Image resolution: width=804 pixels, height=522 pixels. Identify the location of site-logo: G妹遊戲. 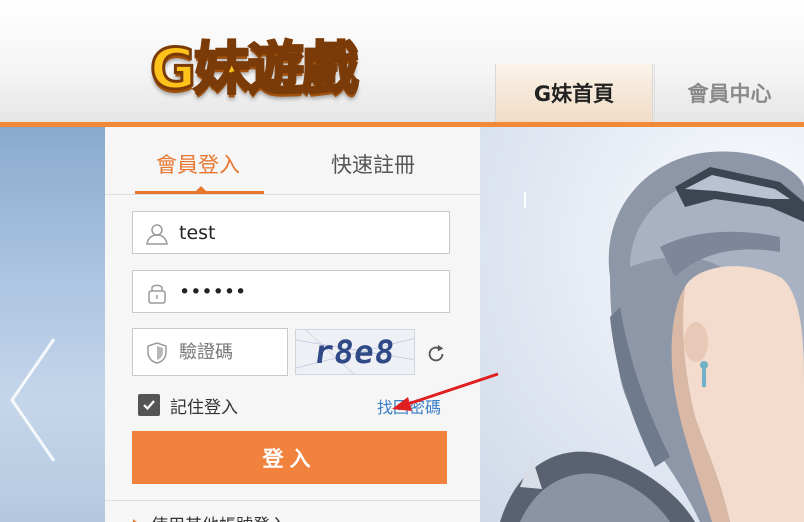
(287, 66).